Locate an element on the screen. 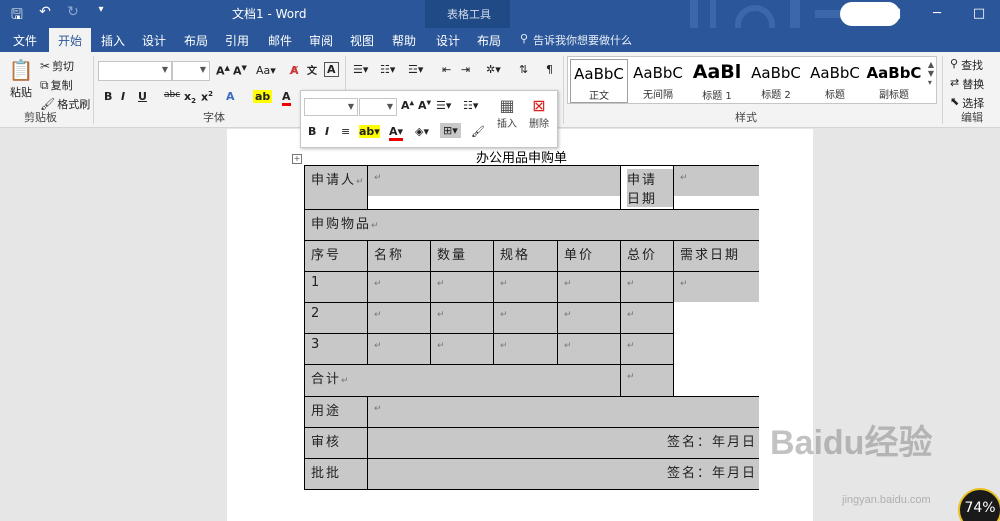 This screenshot has height=521, width=1000. subscript-icon: x2 is located at coordinates (190, 97).